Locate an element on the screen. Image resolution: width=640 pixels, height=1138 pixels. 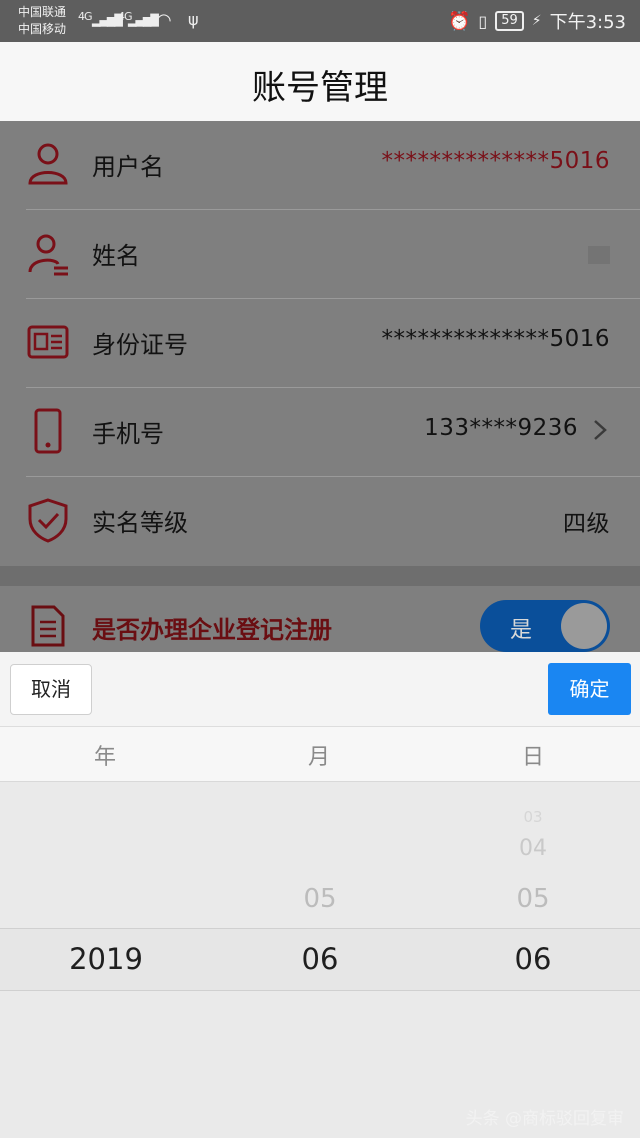
toggle-text: 是 is located at coordinates (521, 630).